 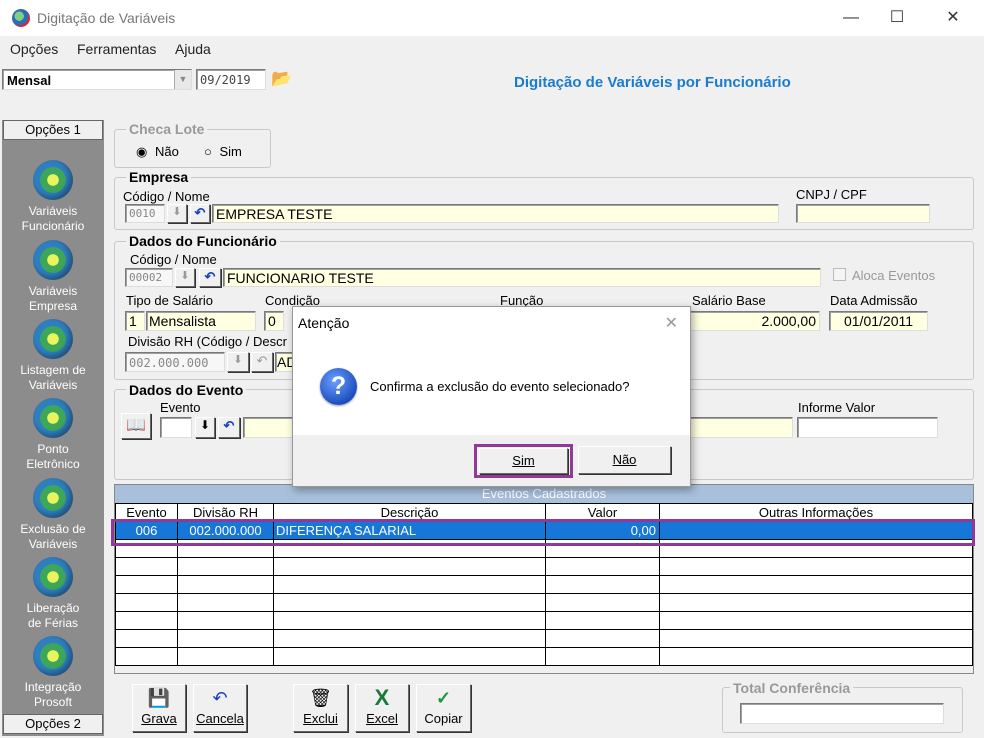 What do you see at coordinates (167, 129) in the screenshot?
I see `checa-lote-title: Checa Lote` at bounding box center [167, 129].